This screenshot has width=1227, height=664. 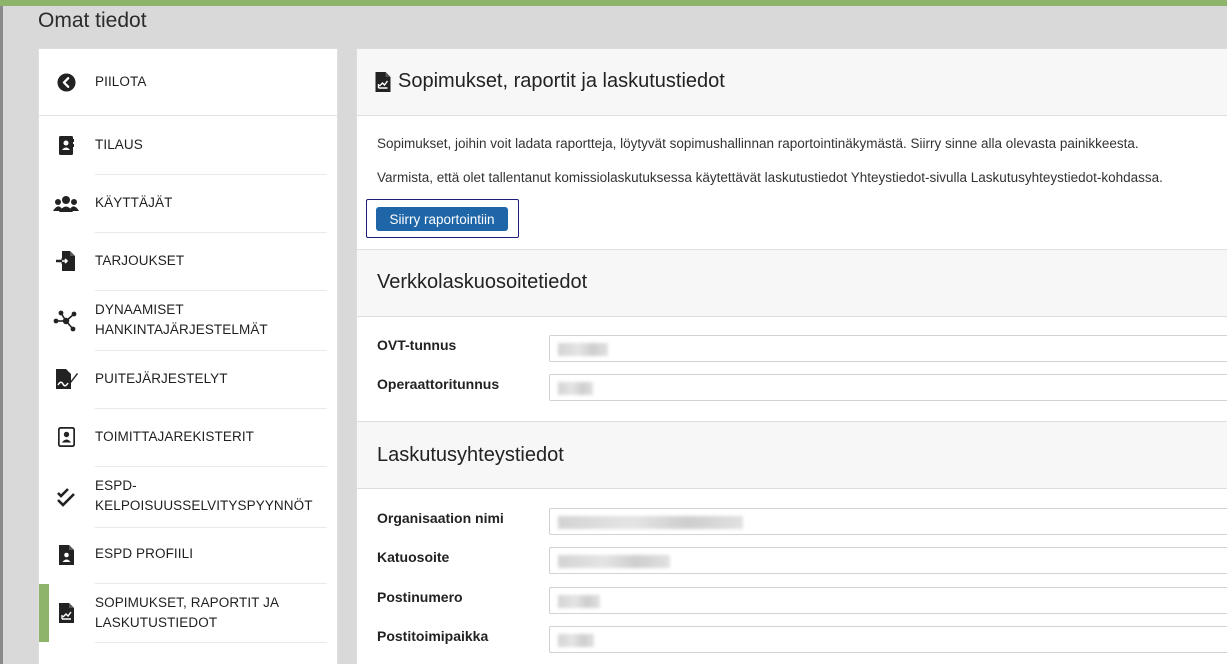 I want to click on file-signature-icon, so click(x=66, y=379).